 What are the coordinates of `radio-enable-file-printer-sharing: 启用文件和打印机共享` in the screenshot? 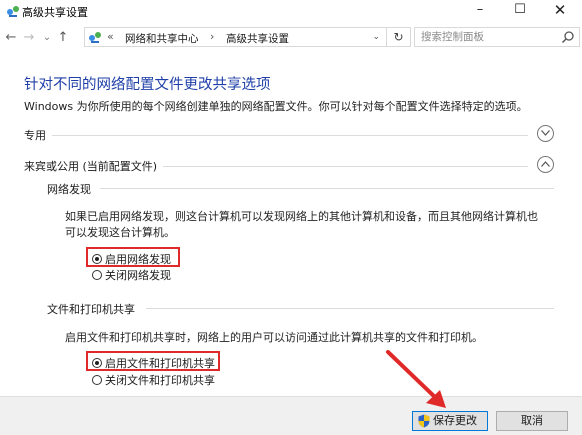 It's located at (153, 362).